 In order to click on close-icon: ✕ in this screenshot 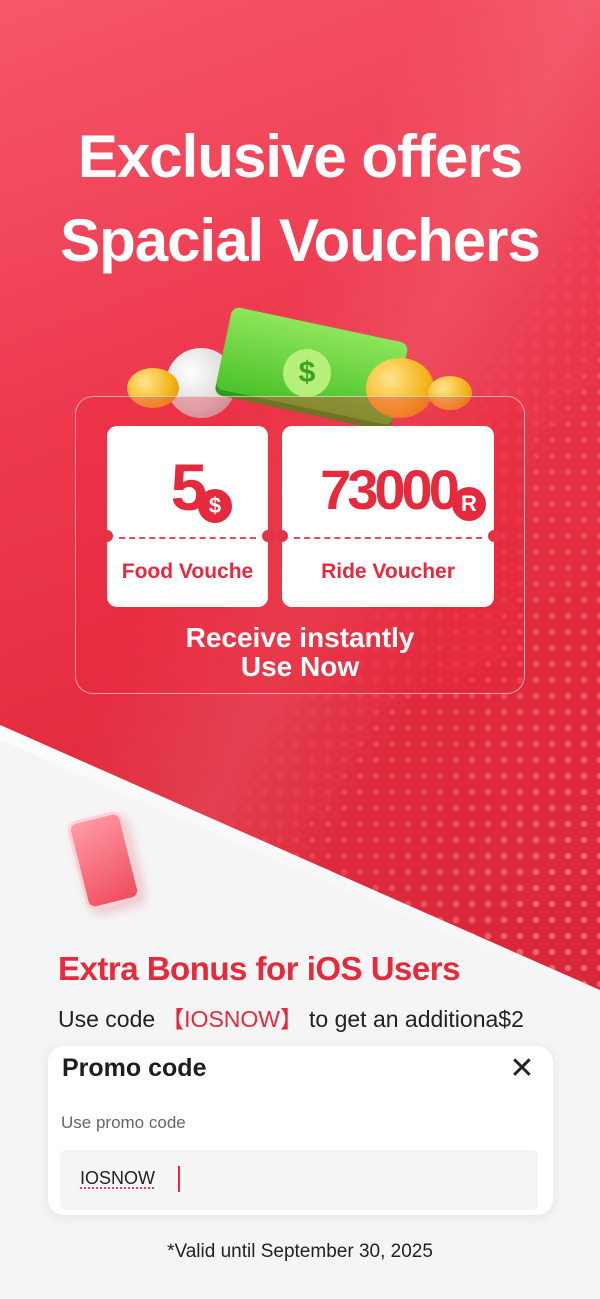, I will do `click(522, 1069)`.